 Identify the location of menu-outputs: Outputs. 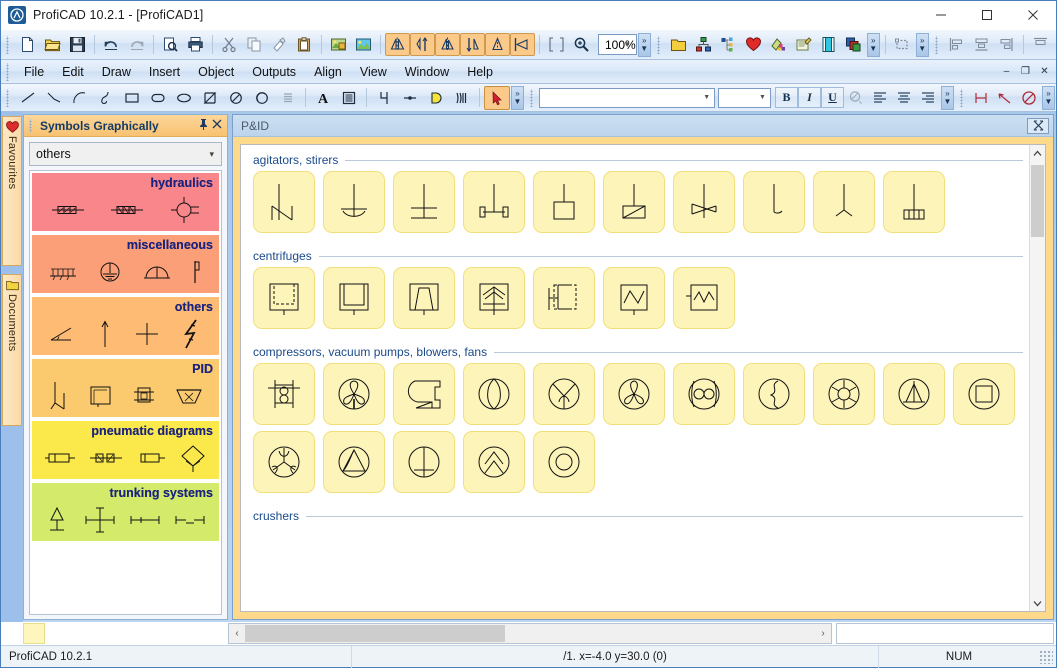
(274, 72).